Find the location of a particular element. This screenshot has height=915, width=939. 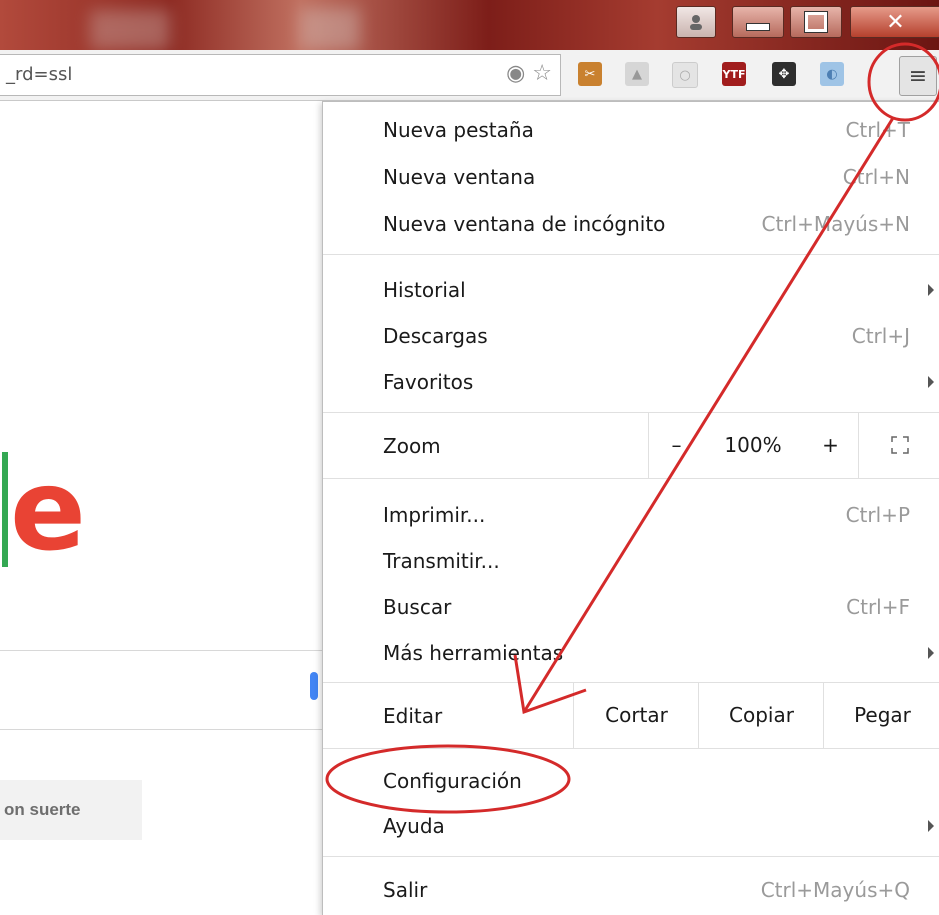

menu-item-shortcut: Ctrl+J is located at coordinates (880, 336).